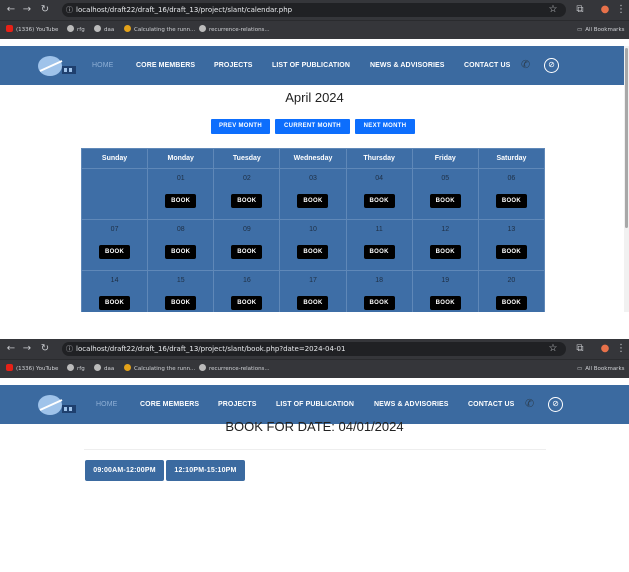  I want to click on calendar-day-cell: 07 BOOK, so click(114, 245).